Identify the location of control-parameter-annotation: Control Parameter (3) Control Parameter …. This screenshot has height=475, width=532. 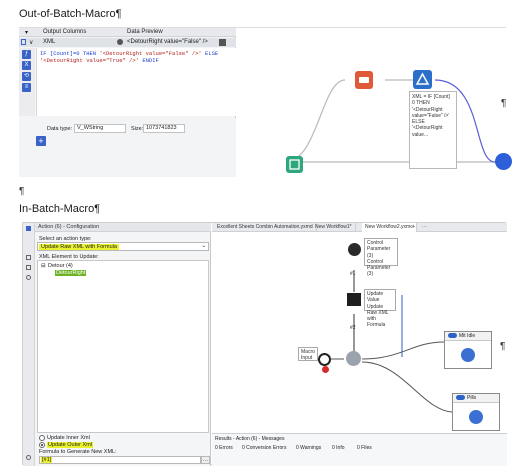
(381, 257).